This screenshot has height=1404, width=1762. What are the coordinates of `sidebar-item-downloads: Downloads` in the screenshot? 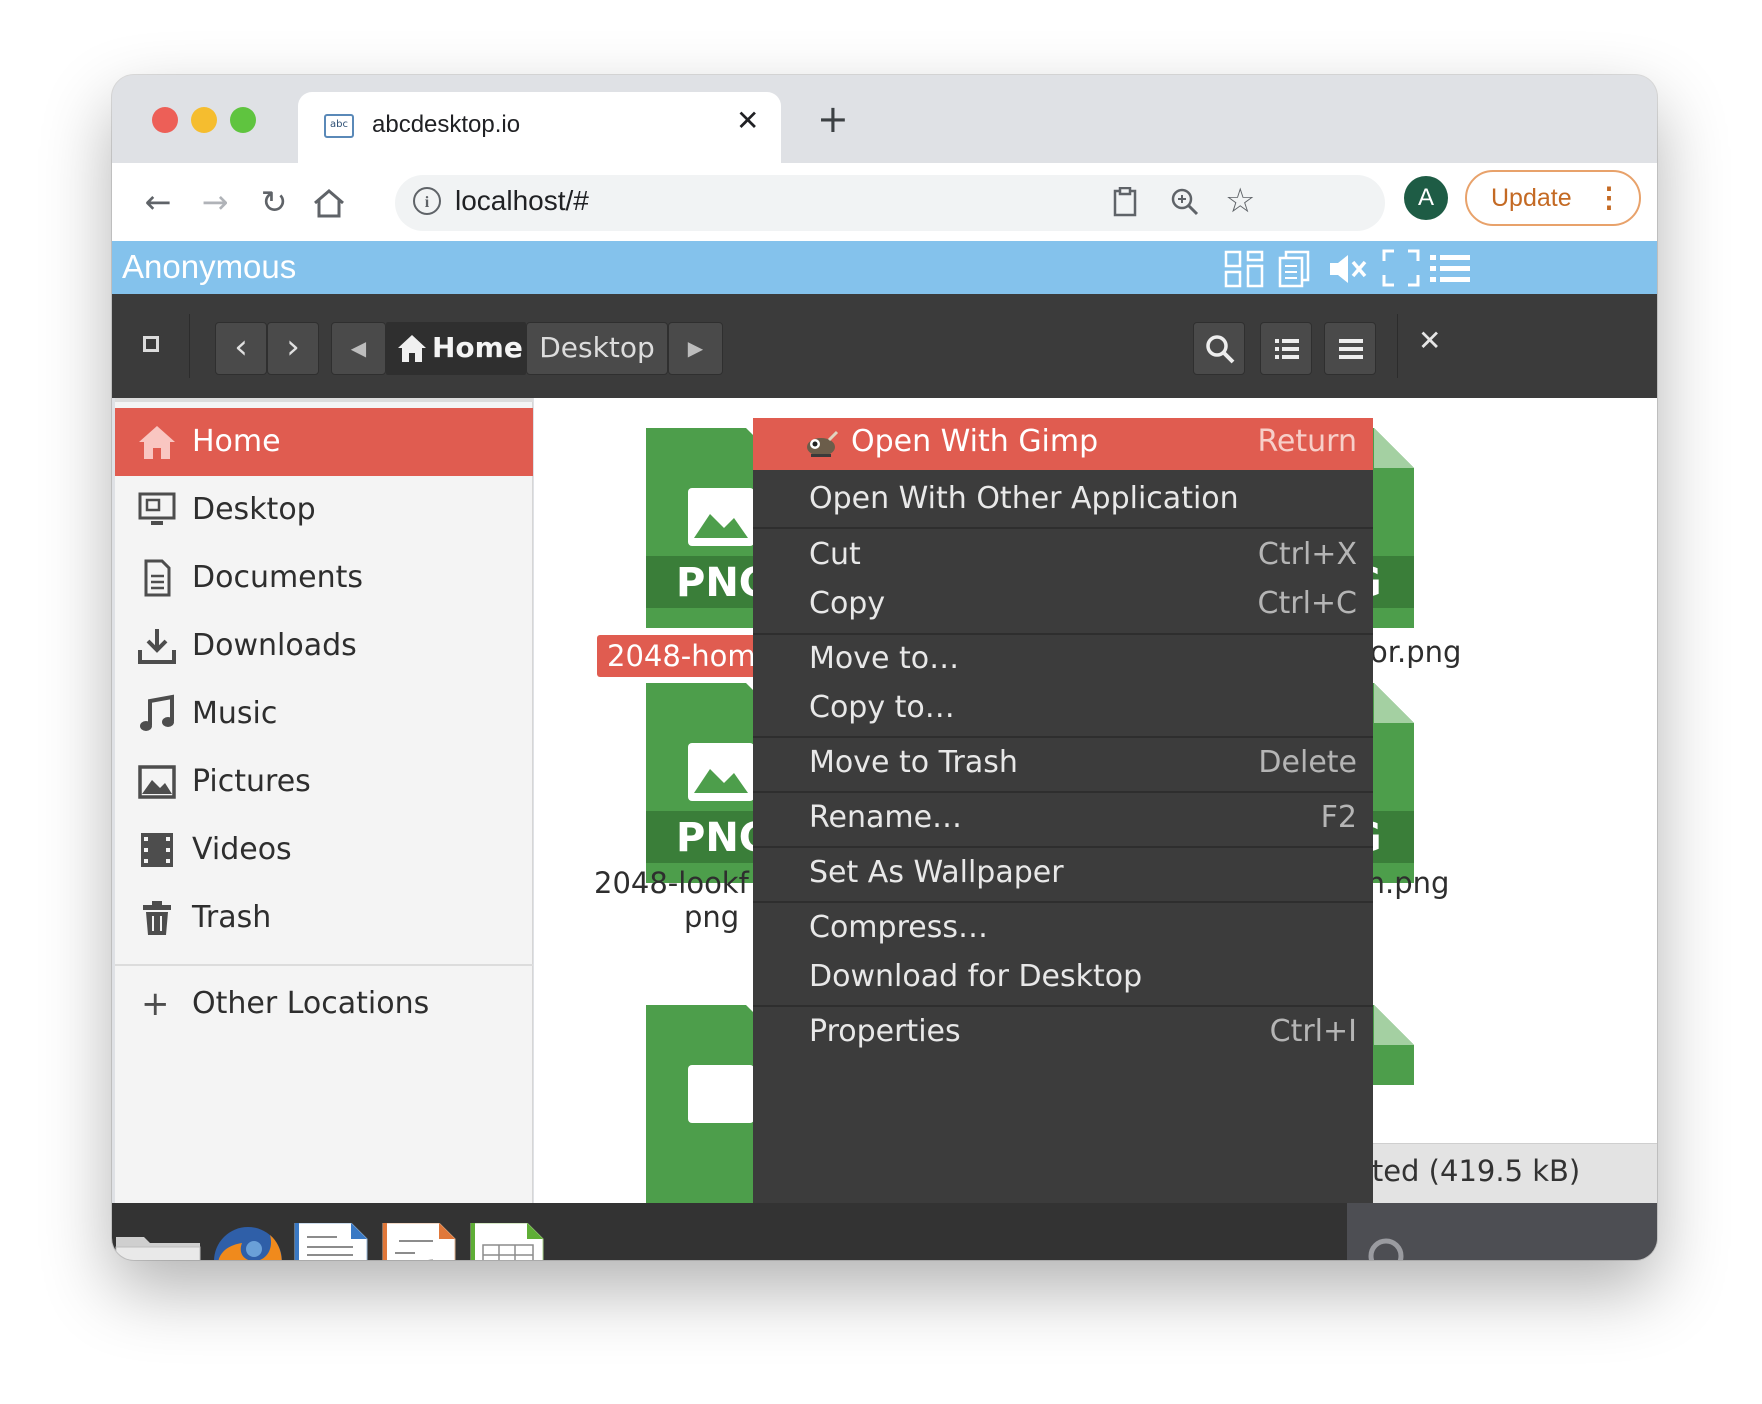 It's located at (324, 646).